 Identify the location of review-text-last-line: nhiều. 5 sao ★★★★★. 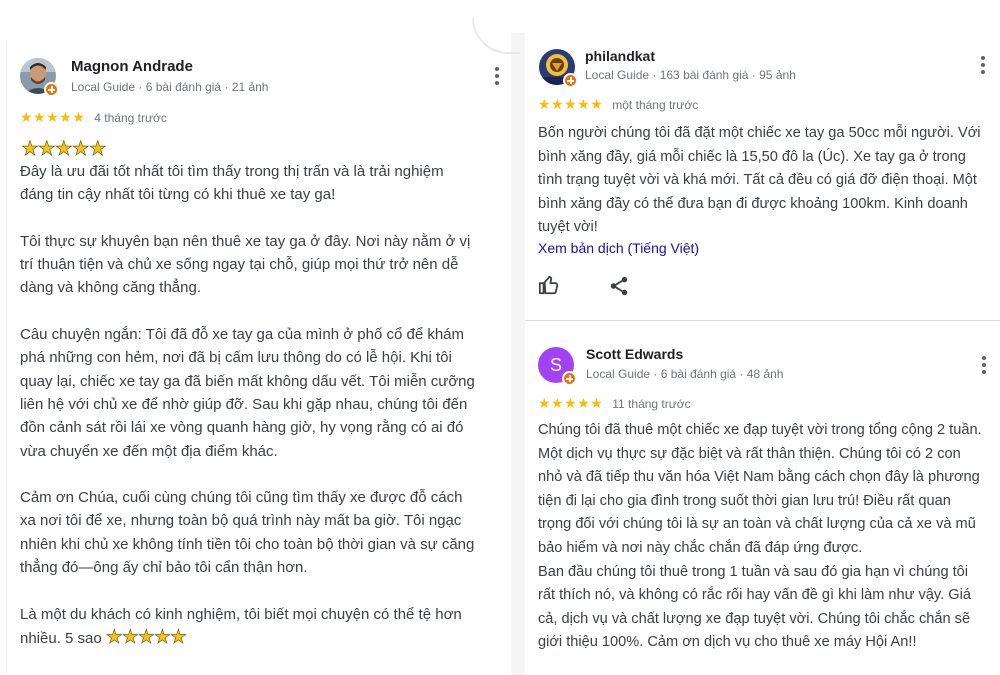
(265, 638).